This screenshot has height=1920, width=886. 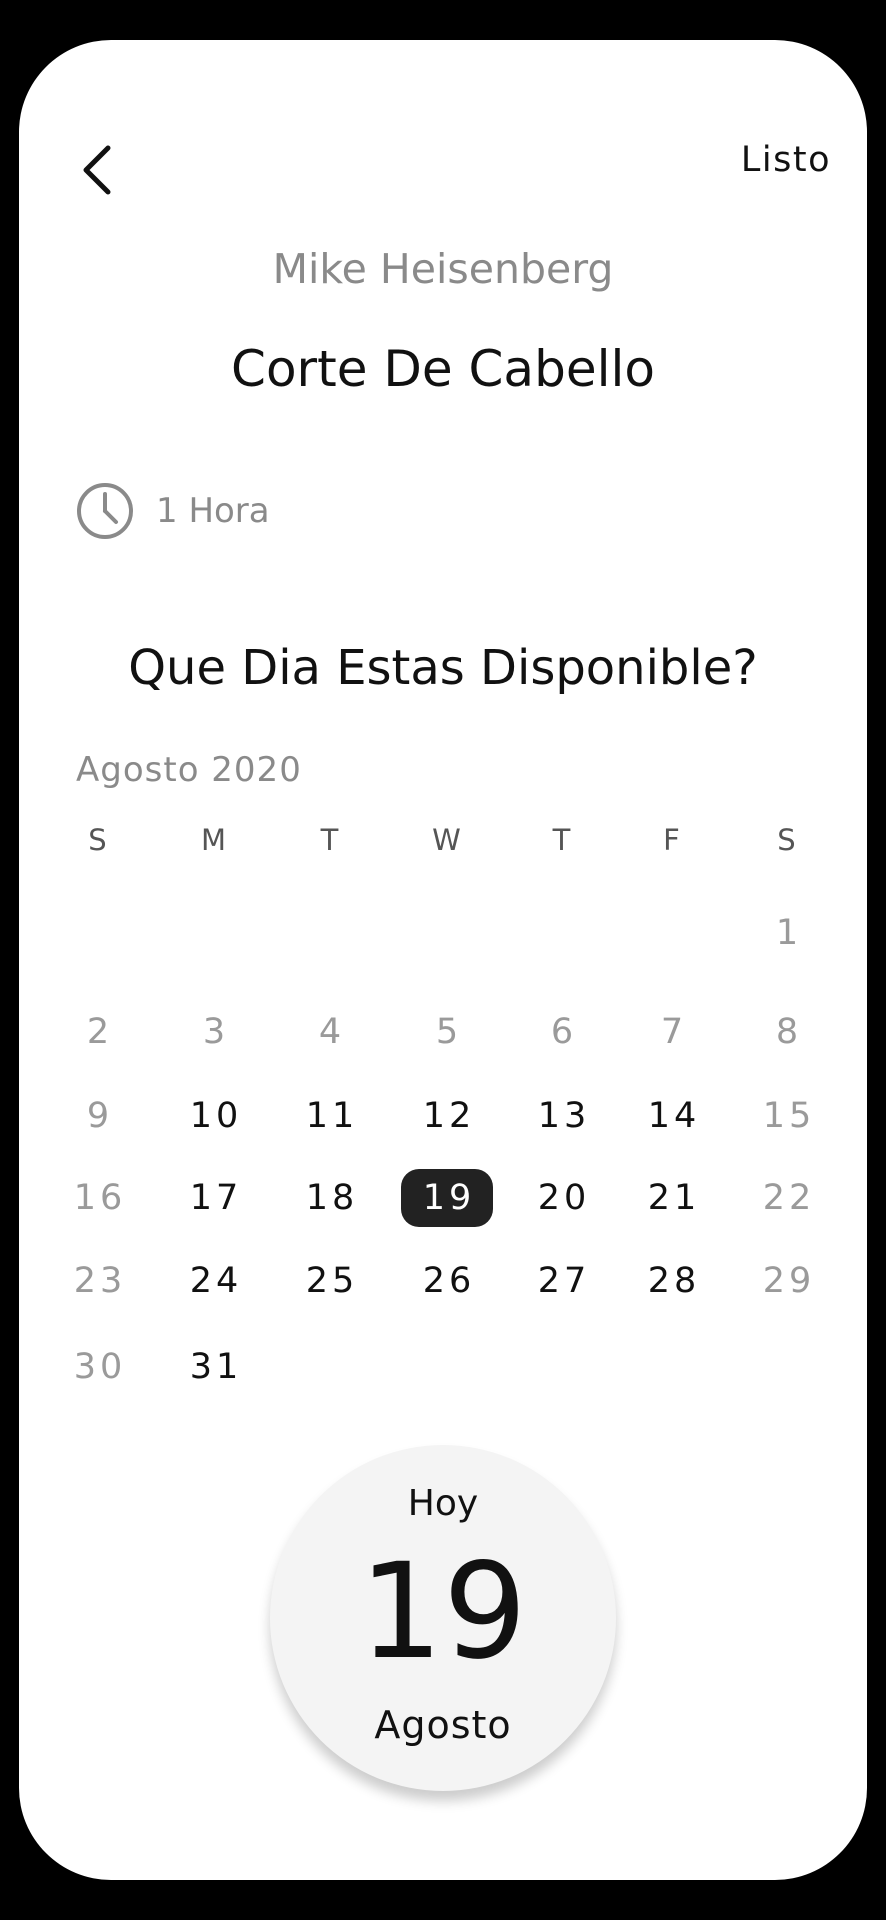 I want to click on calendar-day: 27, so click(x=562, y=1281).